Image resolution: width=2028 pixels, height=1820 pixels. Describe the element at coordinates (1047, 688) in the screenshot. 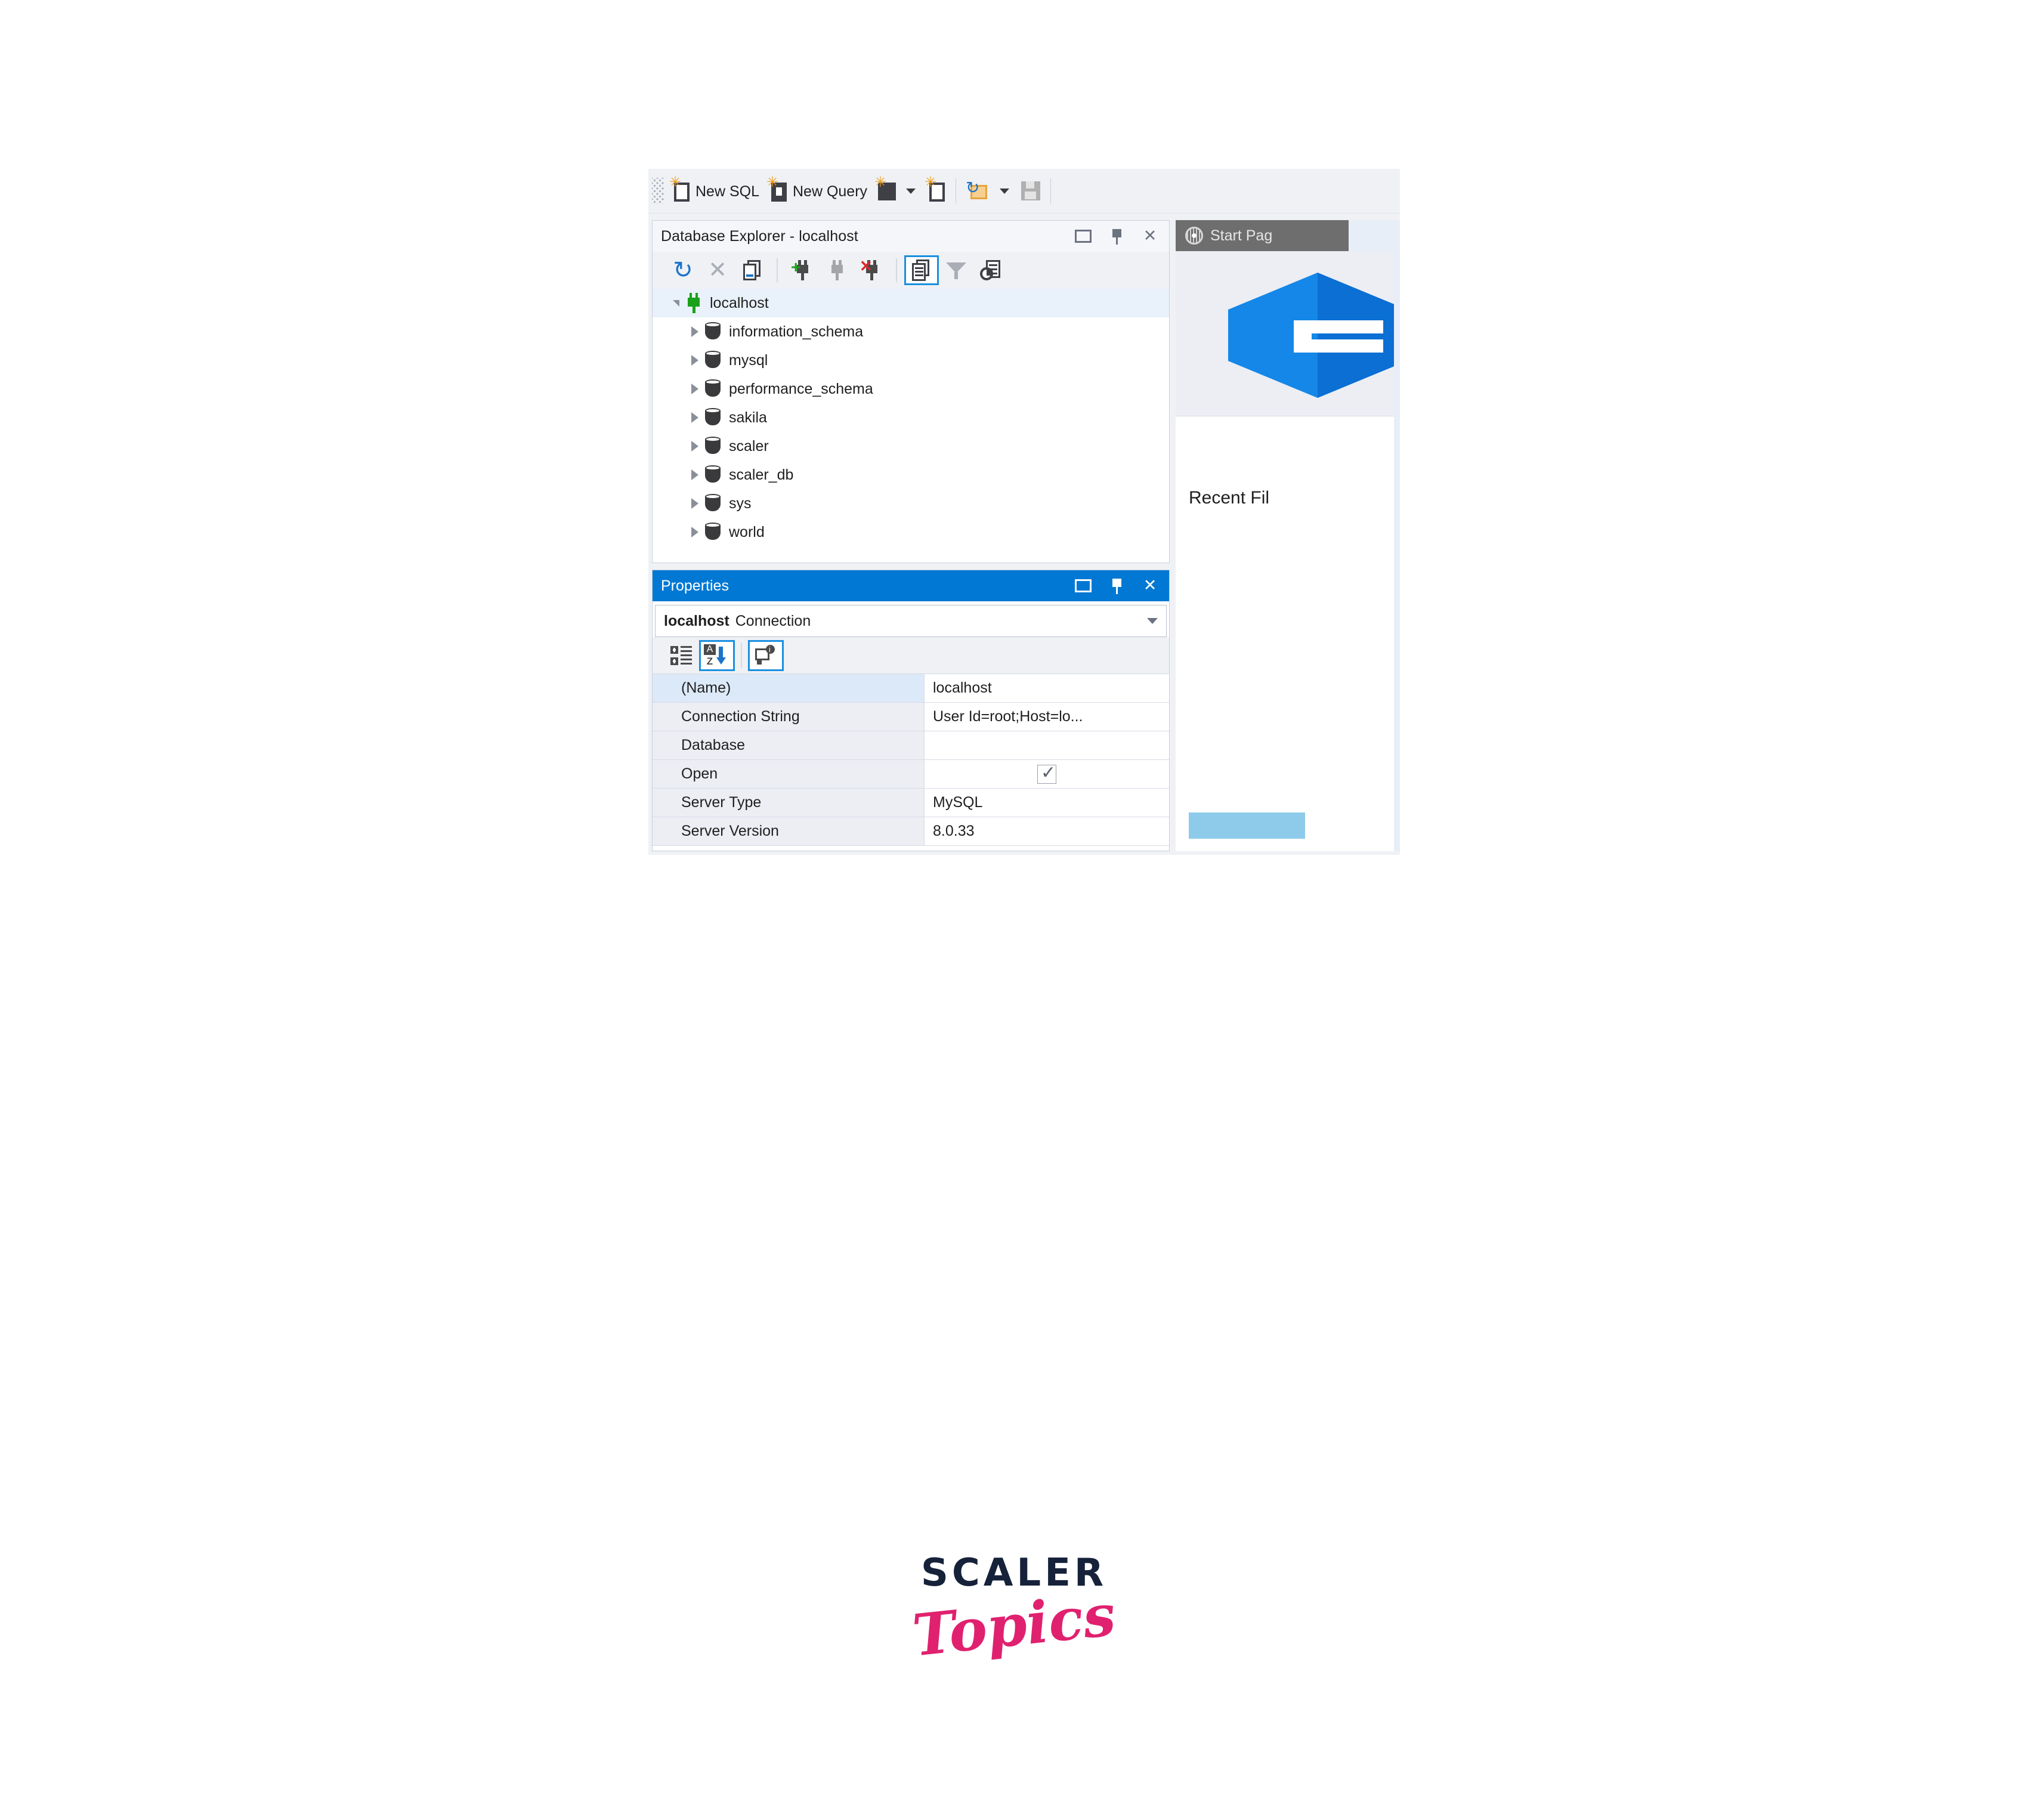

I see `property-value: localhost` at that location.